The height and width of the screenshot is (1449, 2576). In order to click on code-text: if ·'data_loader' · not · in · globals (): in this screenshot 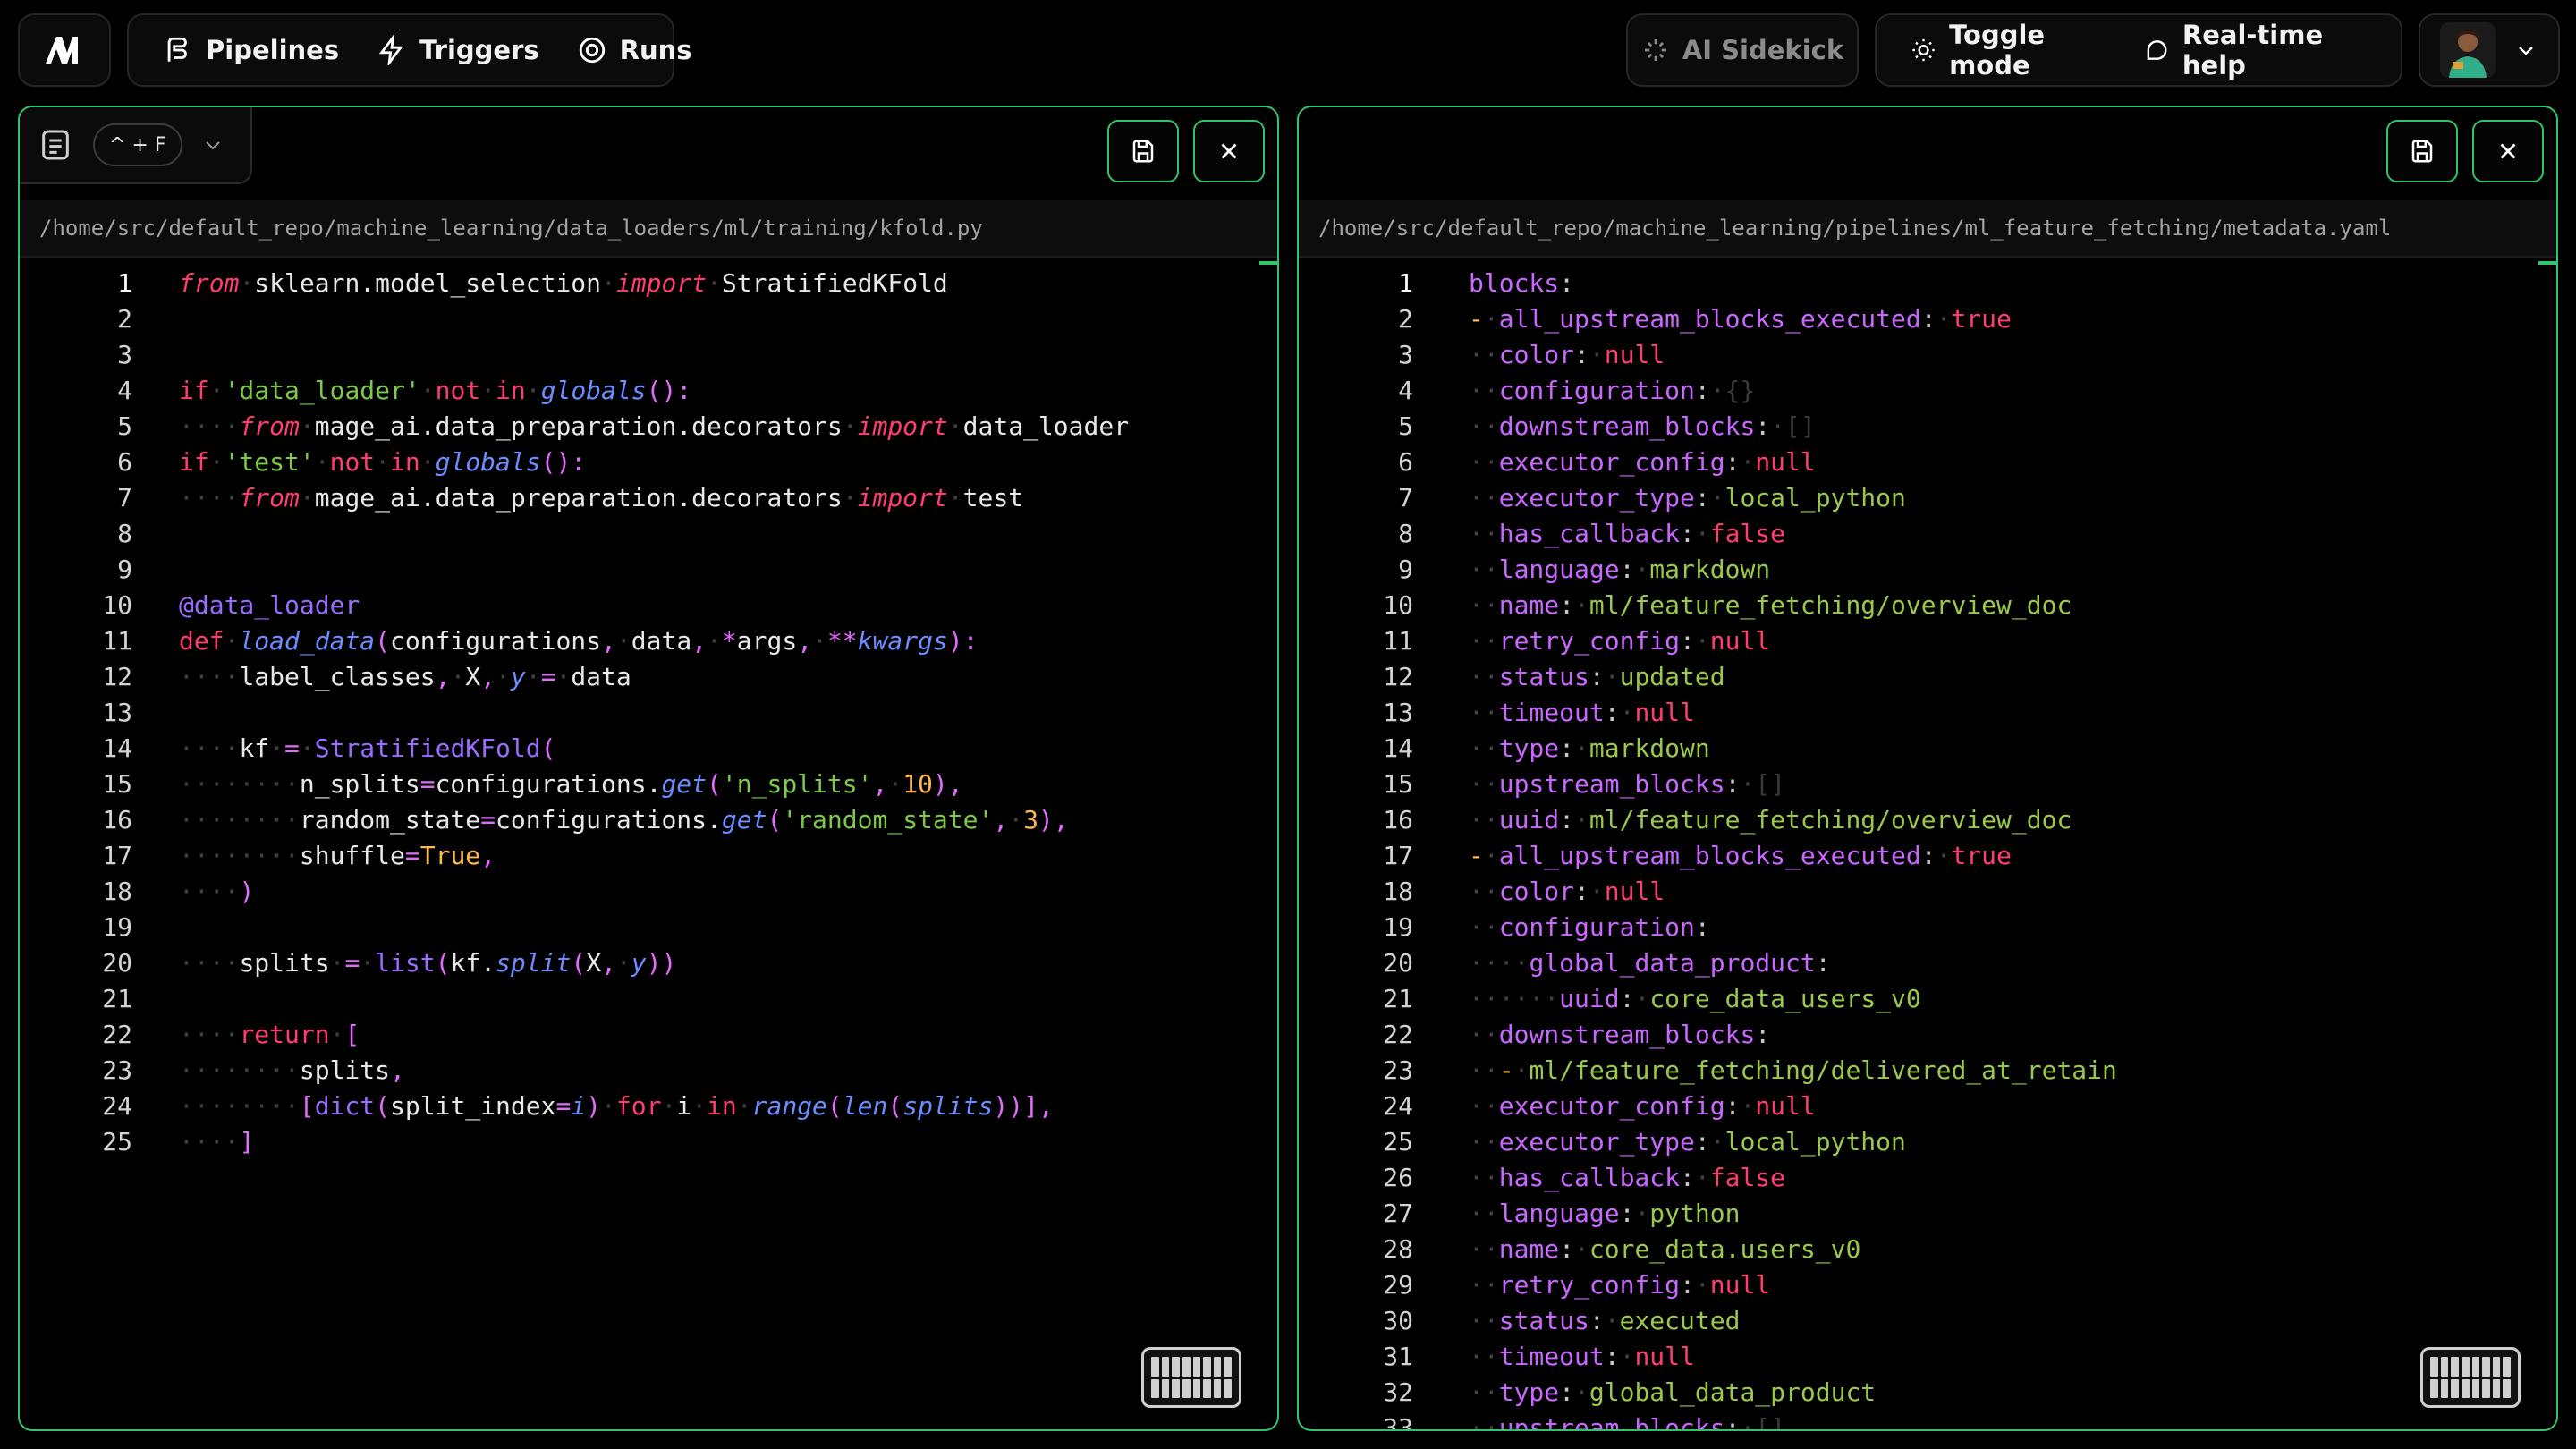, I will do `click(435, 390)`.